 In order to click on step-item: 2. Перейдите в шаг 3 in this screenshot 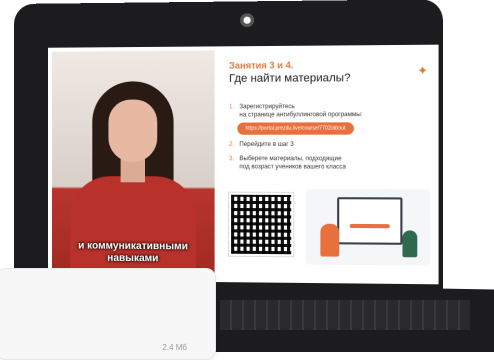, I will do `click(330, 145)`.